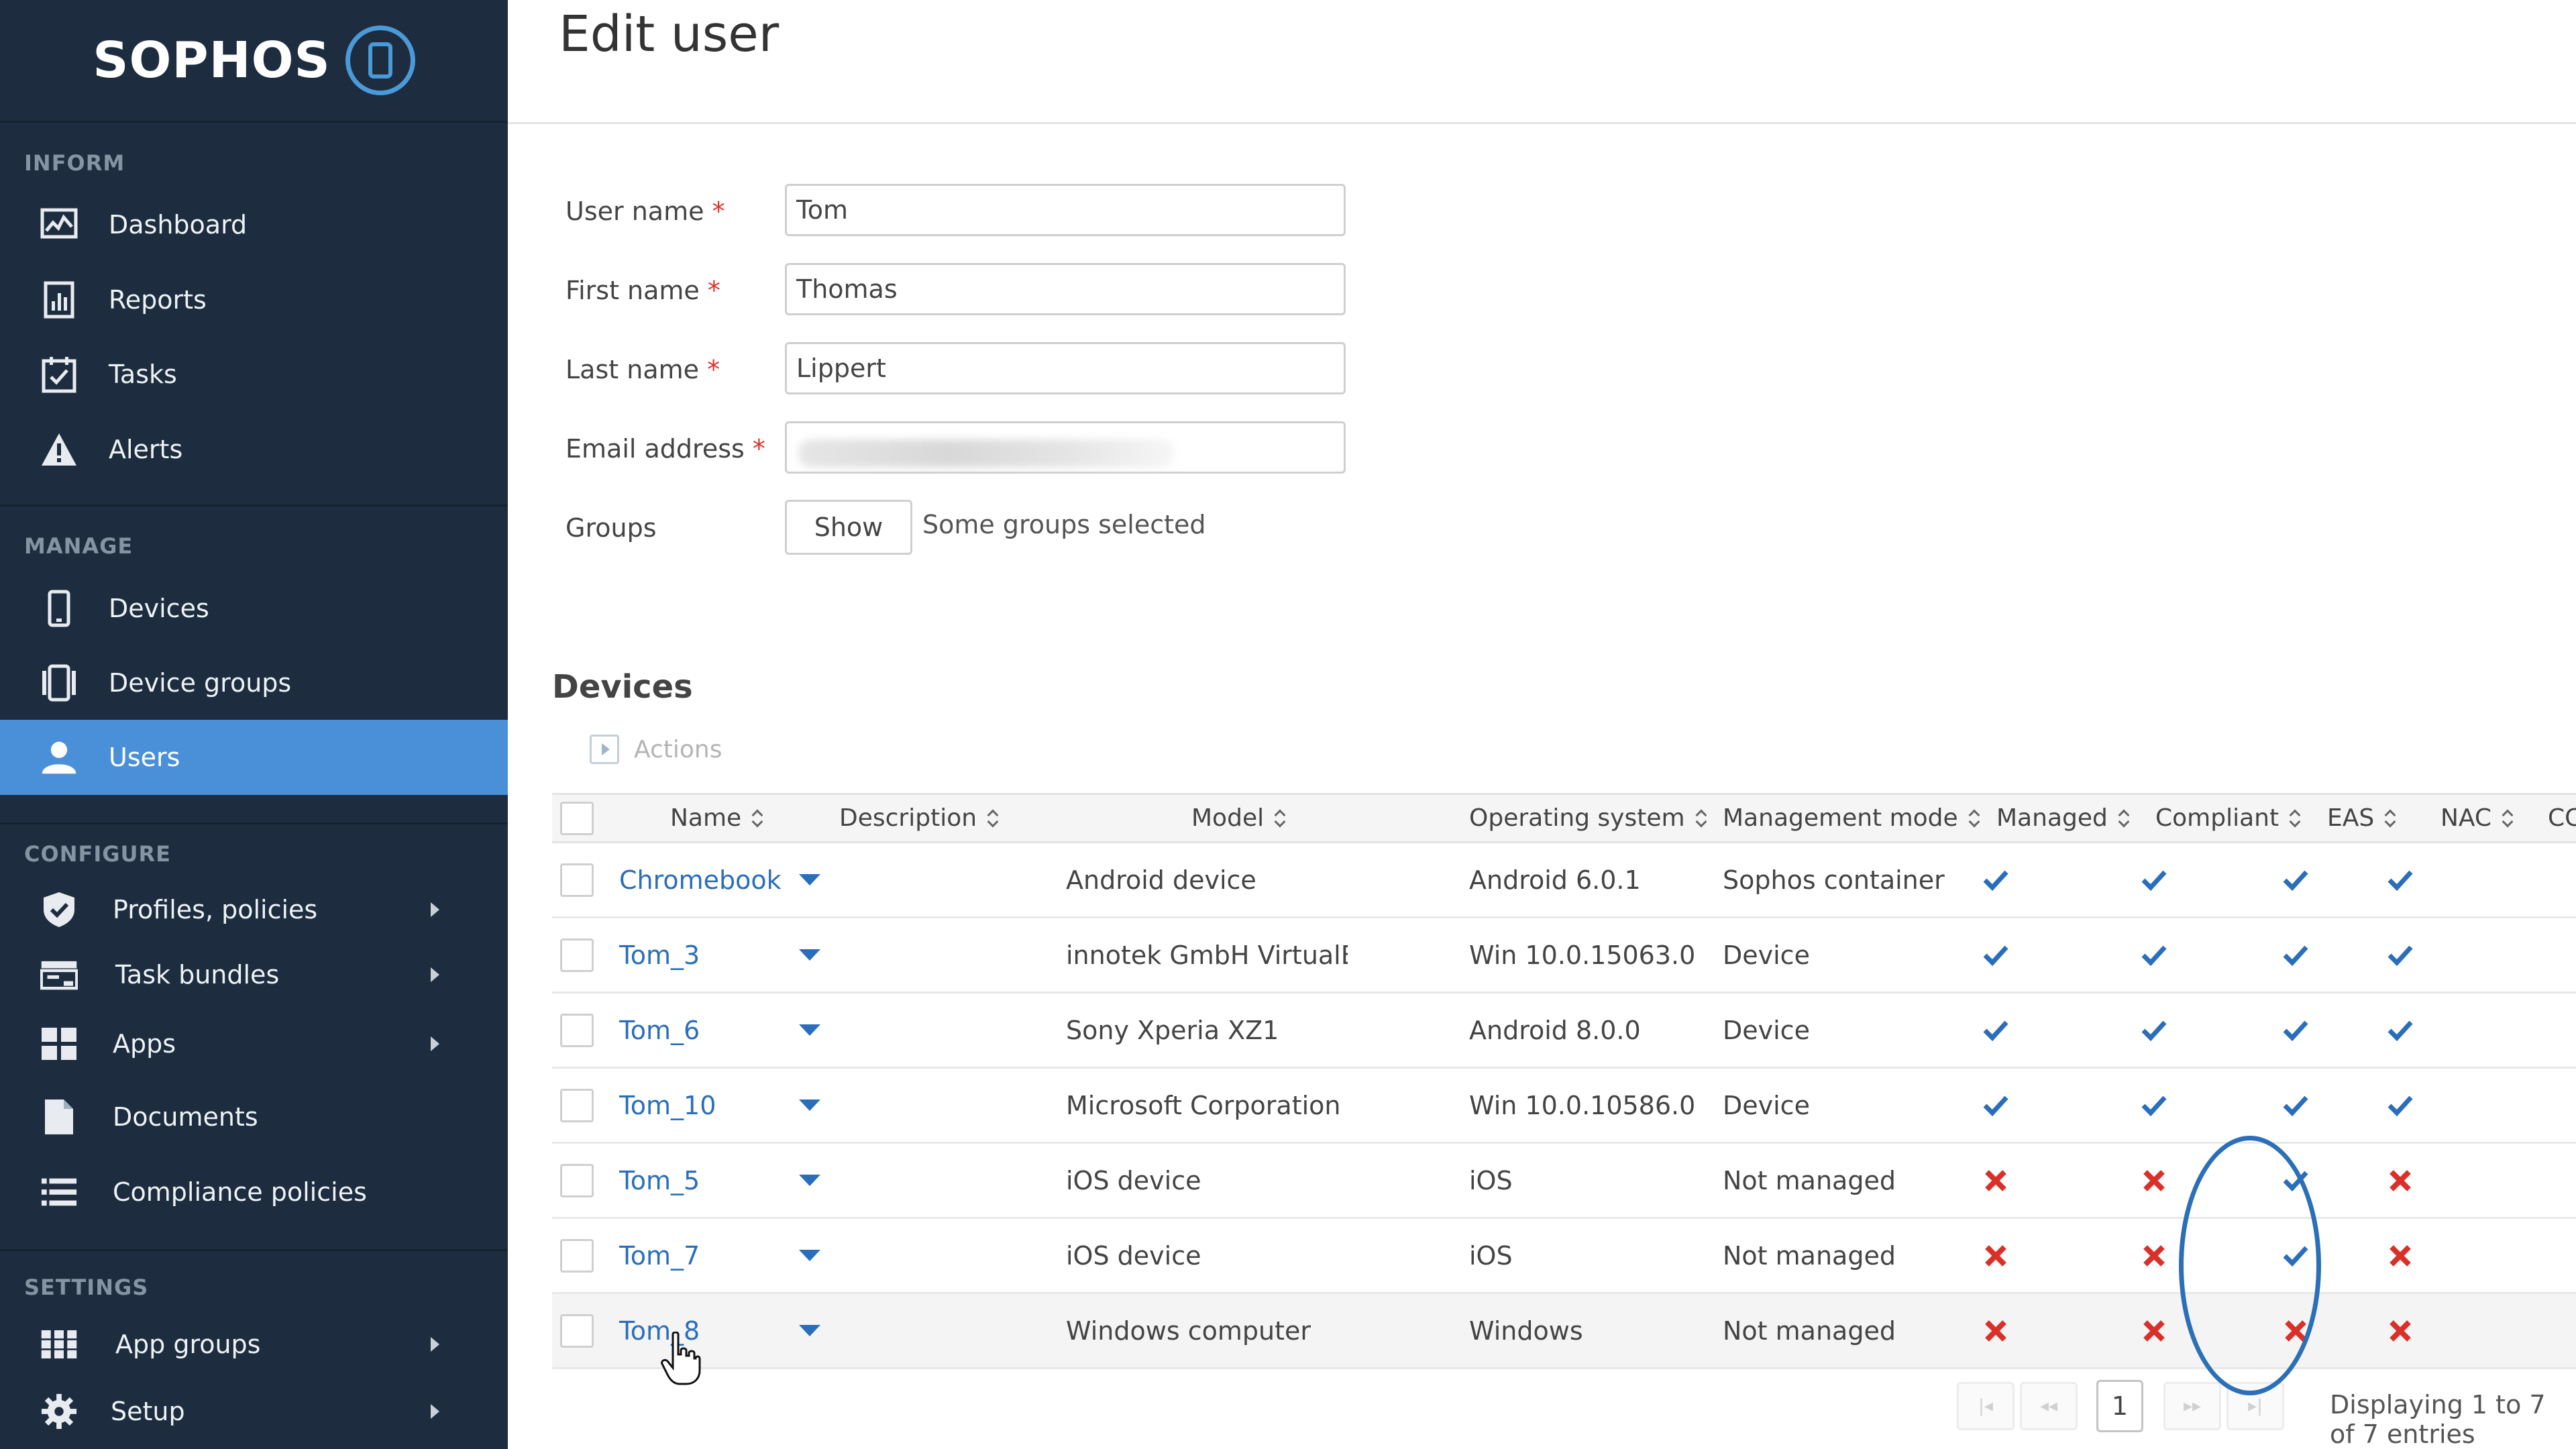 The height and width of the screenshot is (1449, 2576). I want to click on next-page-button: ▸▸, so click(2192, 1406).